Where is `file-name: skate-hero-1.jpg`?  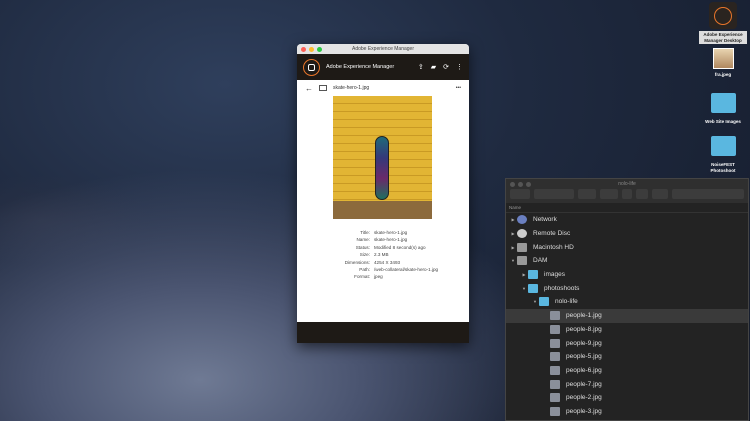 file-name: skate-hero-1.jpg is located at coordinates (351, 88).